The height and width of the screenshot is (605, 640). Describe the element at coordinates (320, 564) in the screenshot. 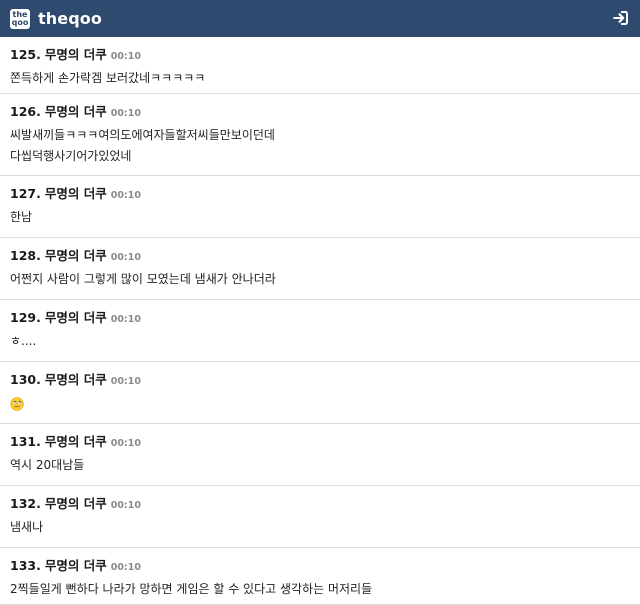

I see `comment-meta: 133. 무명의 더쿠 00:10` at that location.